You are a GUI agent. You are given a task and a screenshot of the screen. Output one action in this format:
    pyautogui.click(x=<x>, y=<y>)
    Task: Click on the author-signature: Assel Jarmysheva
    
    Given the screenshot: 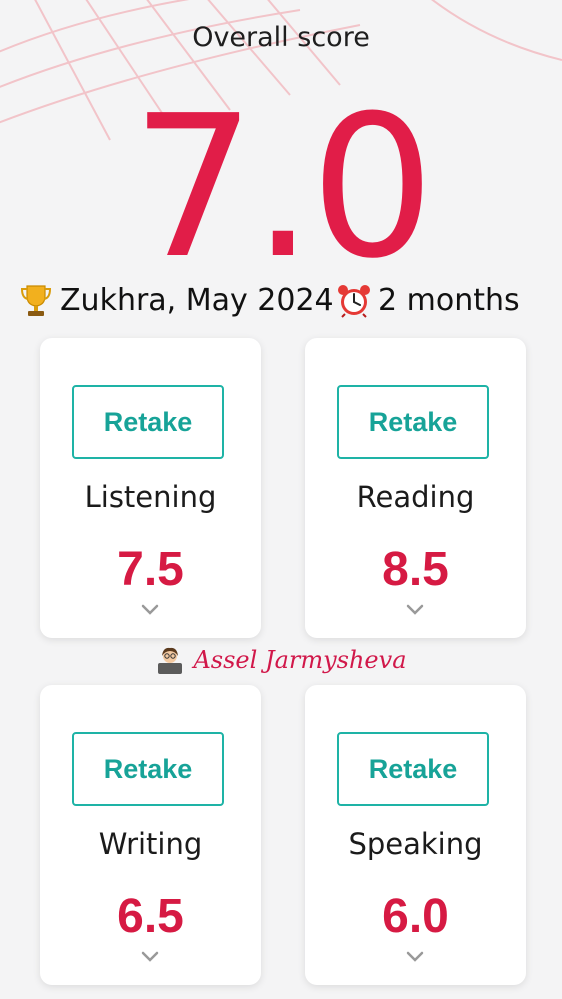 What is the action you would take?
    pyautogui.click(x=281, y=660)
    